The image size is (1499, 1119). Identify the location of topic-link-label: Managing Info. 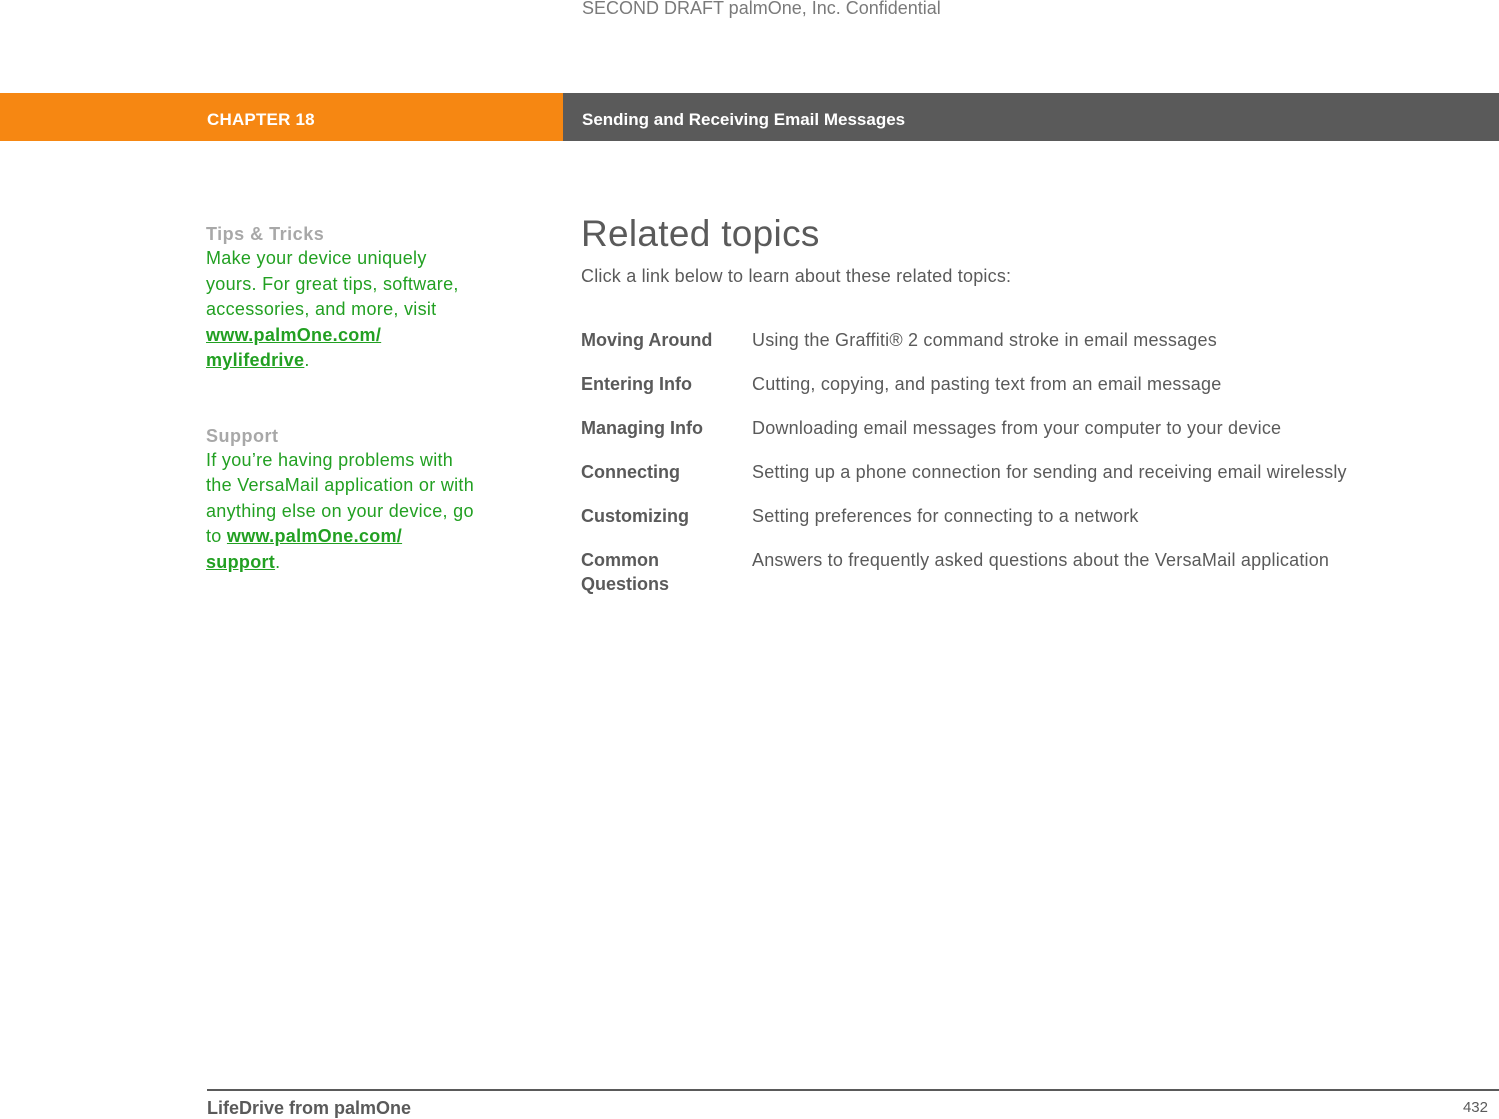
(651, 428).